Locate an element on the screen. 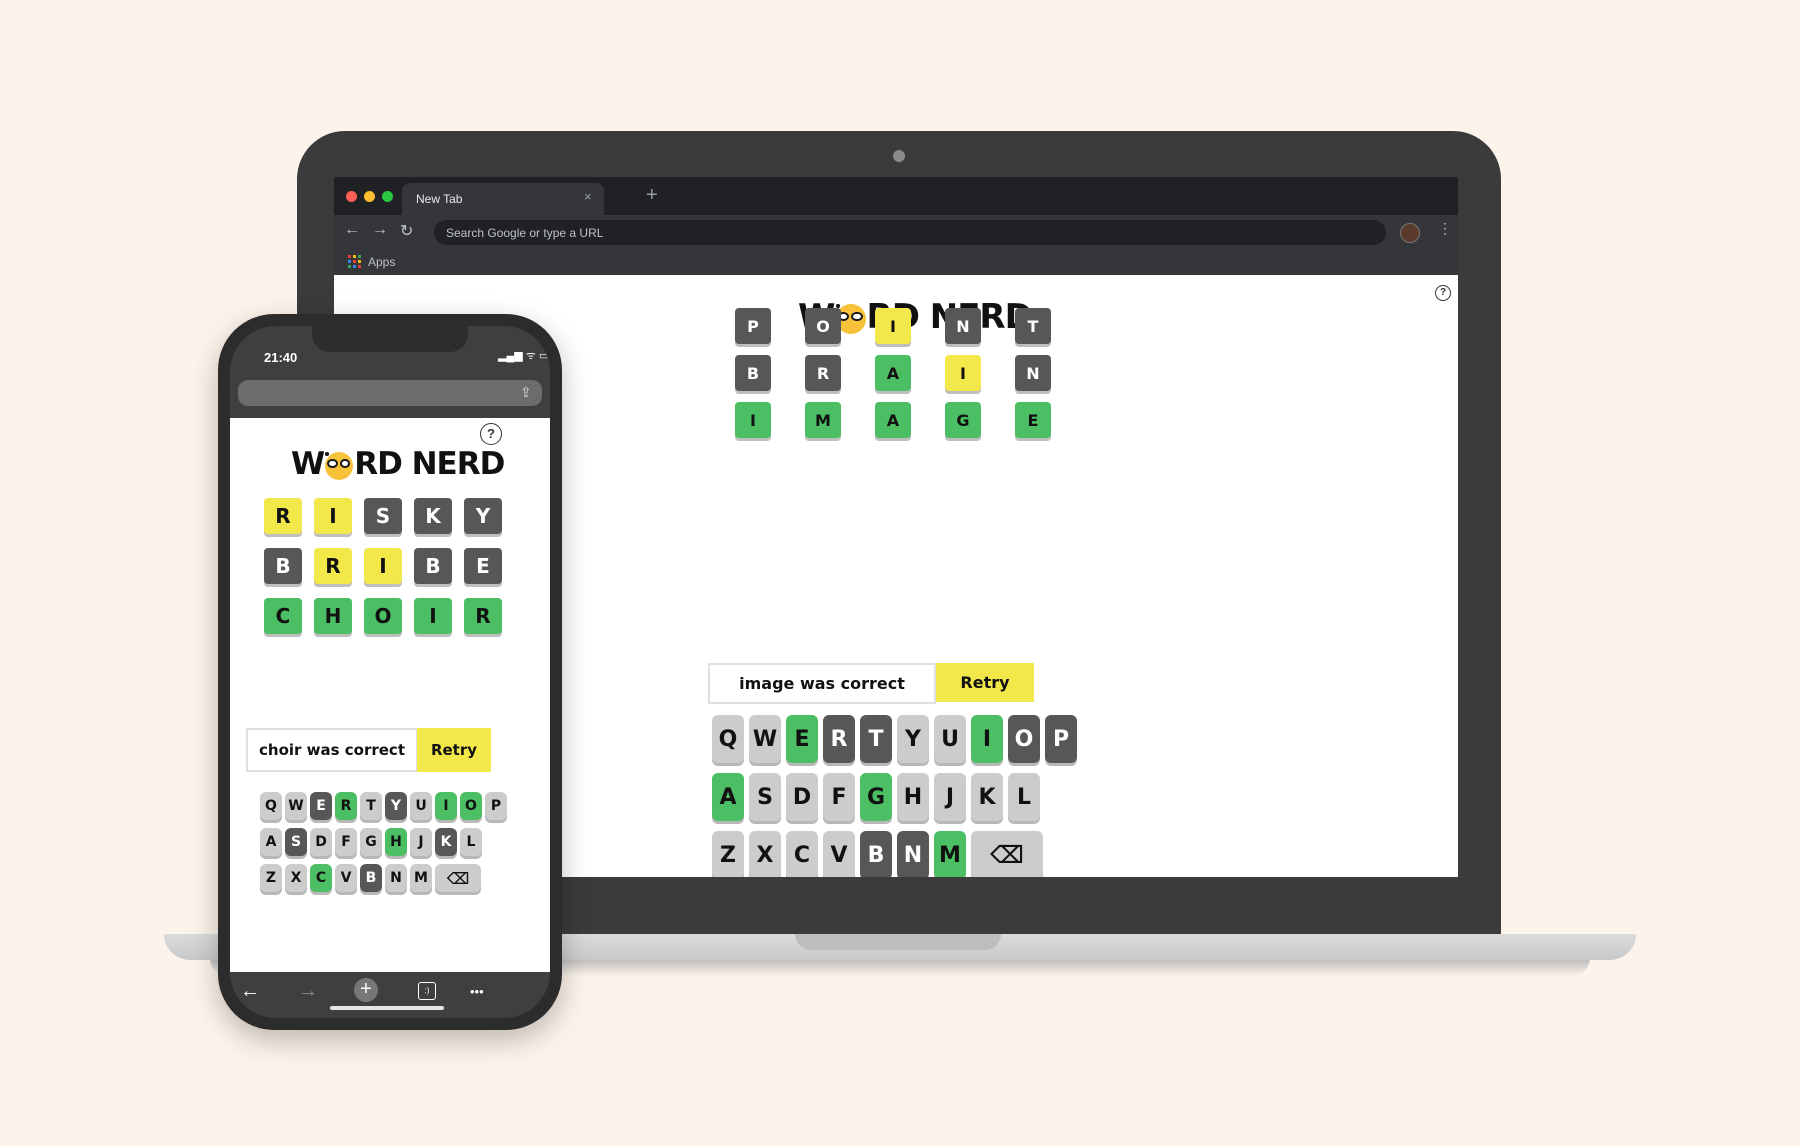 This screenshot has width=1800, height=1146. board-tile: S is located at coordinates (383, 516).